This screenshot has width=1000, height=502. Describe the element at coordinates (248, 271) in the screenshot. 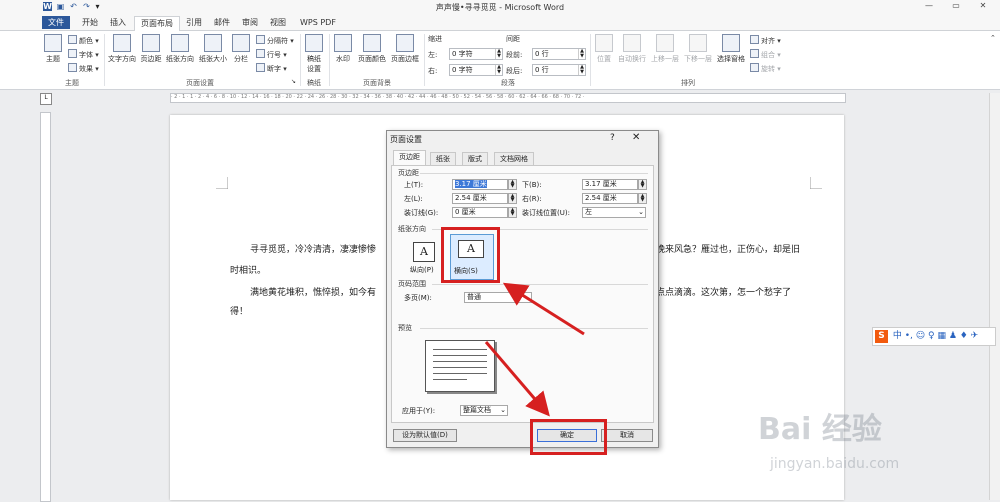

I see `document-text-line: 时相识。` at that location.